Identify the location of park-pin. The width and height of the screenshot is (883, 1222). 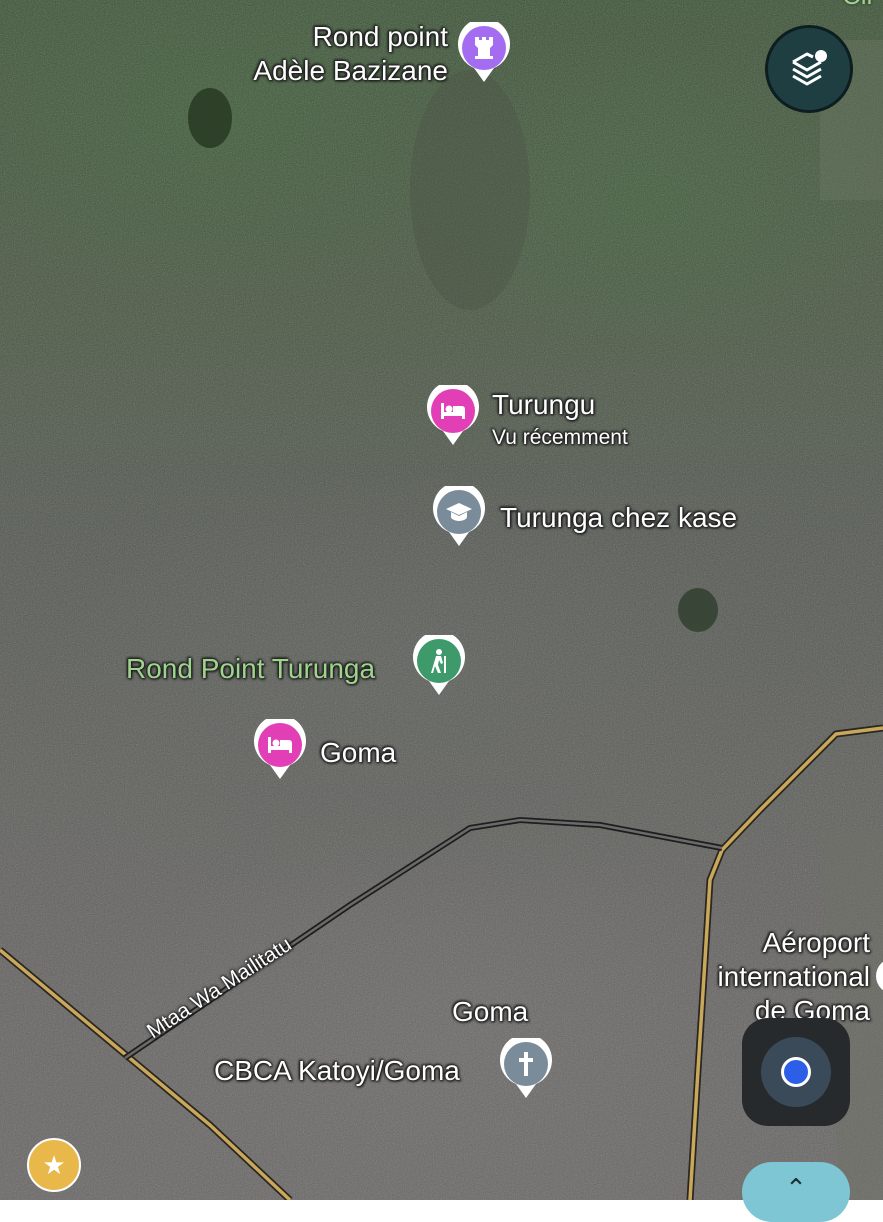
(439, 665).